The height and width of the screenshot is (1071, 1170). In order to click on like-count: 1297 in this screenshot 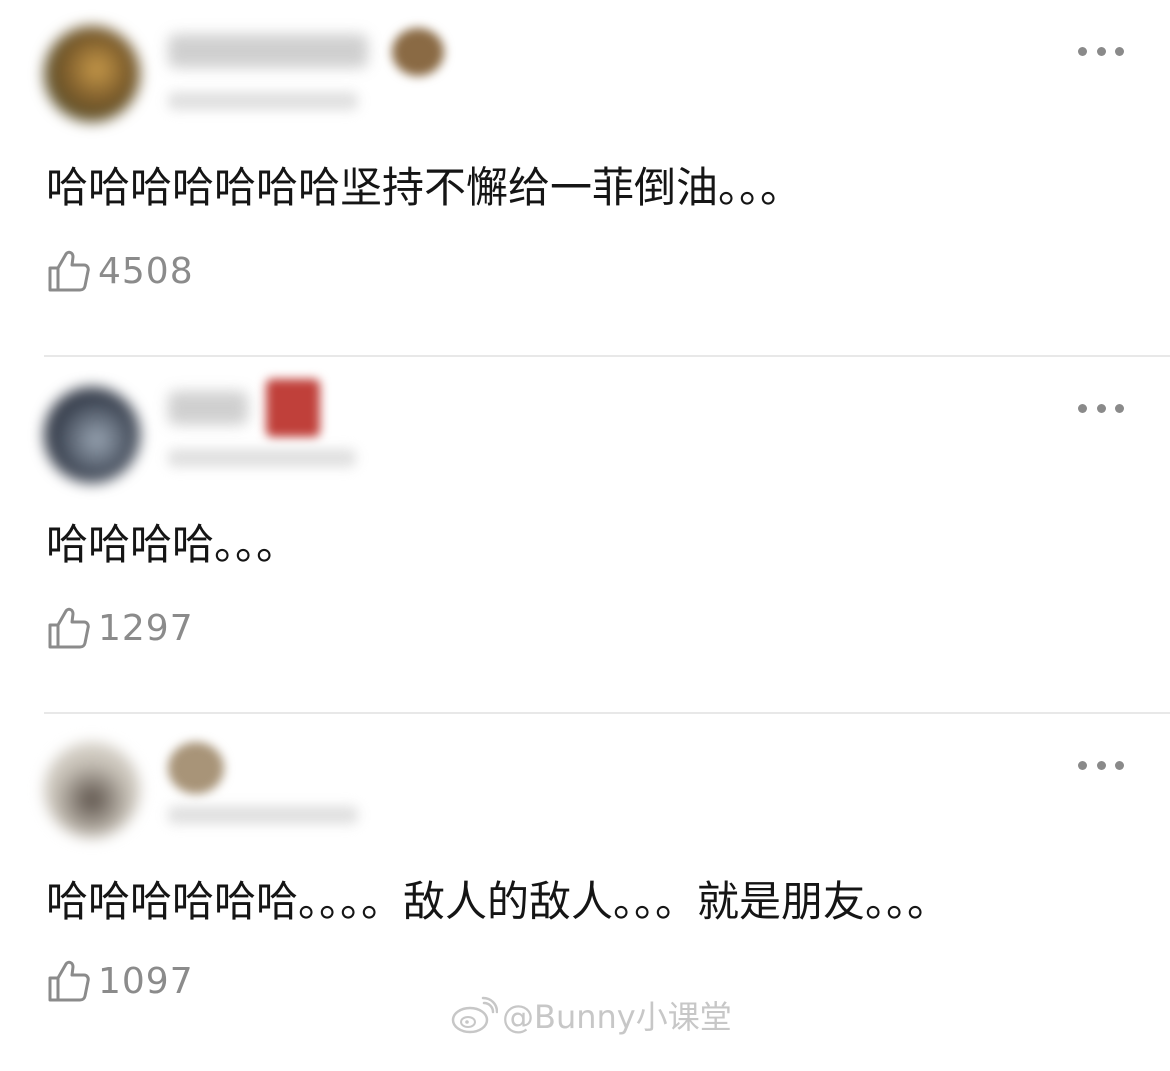, I will do `click(146, 628)`.